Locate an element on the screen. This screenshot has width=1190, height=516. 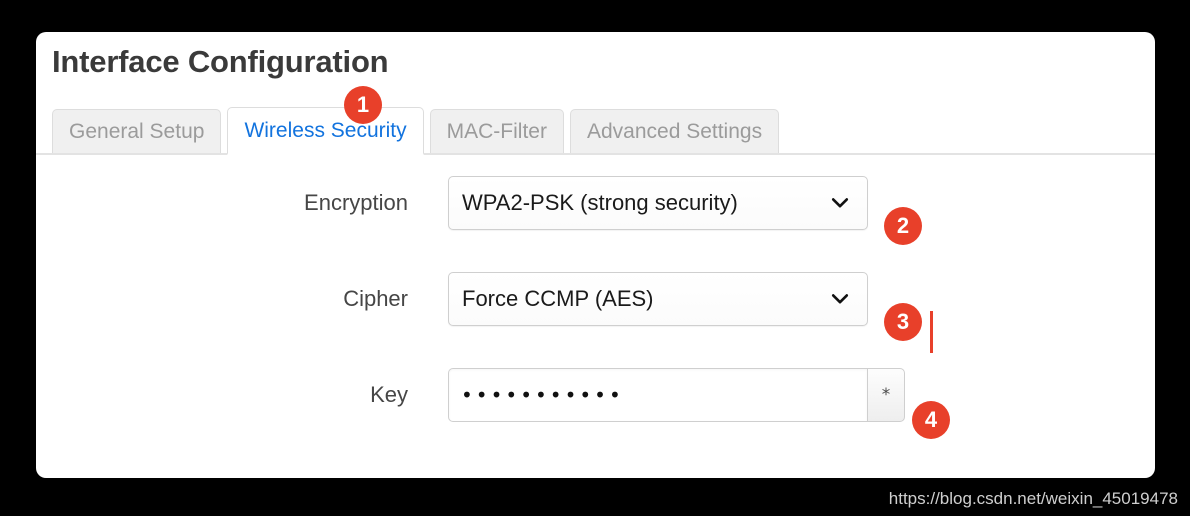
encryption-label: Encryption is located at coordinates (356, 202).